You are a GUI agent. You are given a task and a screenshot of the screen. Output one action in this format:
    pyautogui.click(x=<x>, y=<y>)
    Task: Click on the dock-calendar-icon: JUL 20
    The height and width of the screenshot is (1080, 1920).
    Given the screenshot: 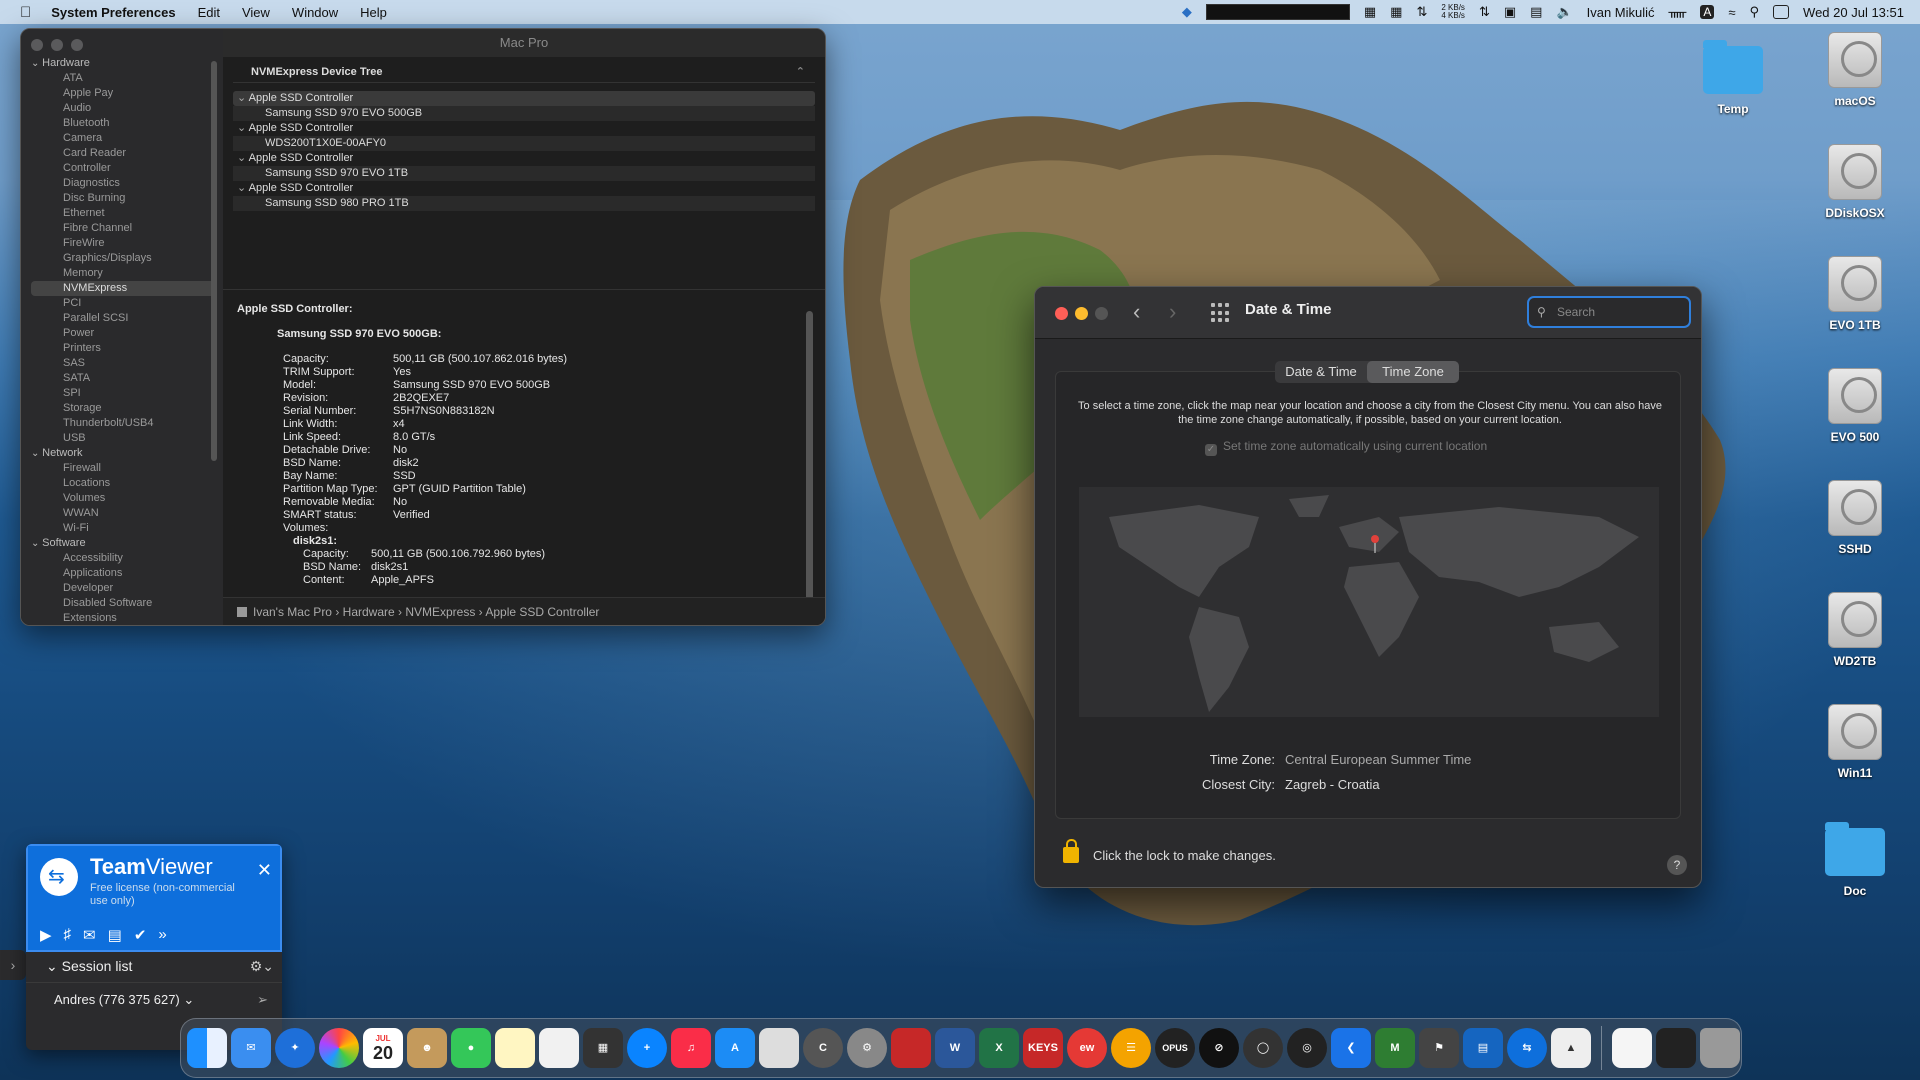 What is the action you would take?
    pyautogui.click(x=383, y=1048)
    